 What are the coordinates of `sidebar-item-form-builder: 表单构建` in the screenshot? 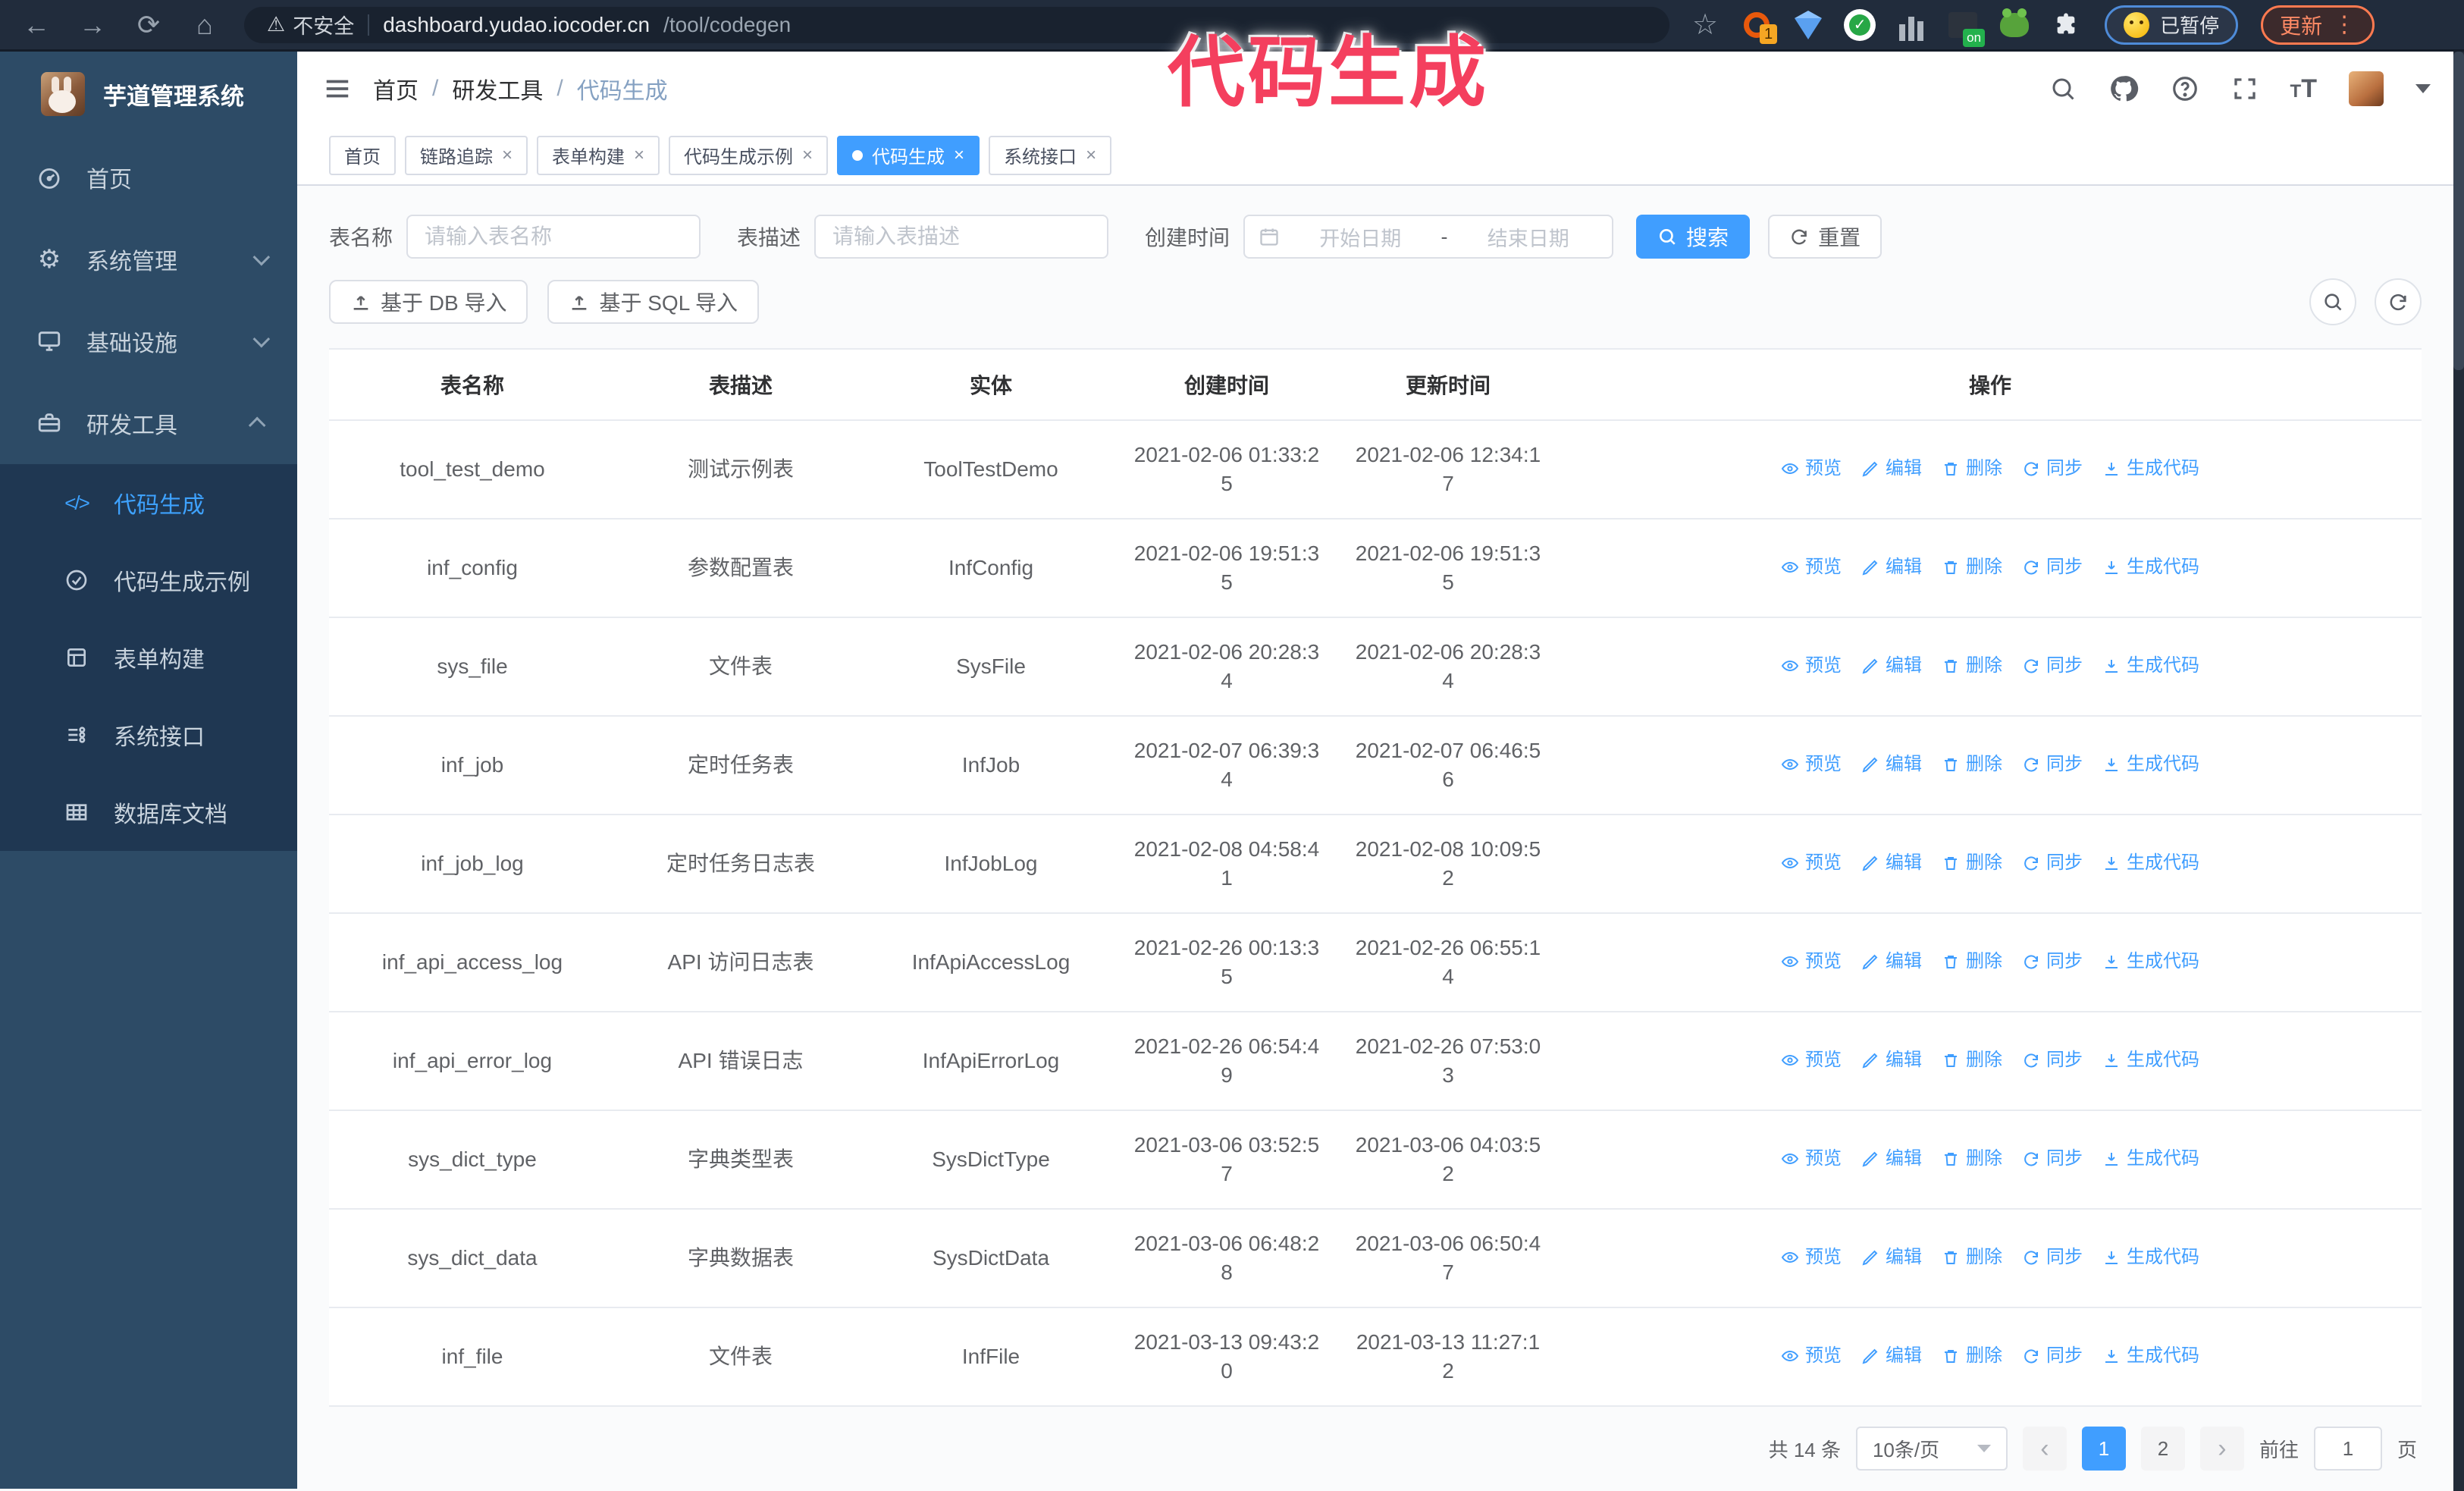 It's located at (148, 657).